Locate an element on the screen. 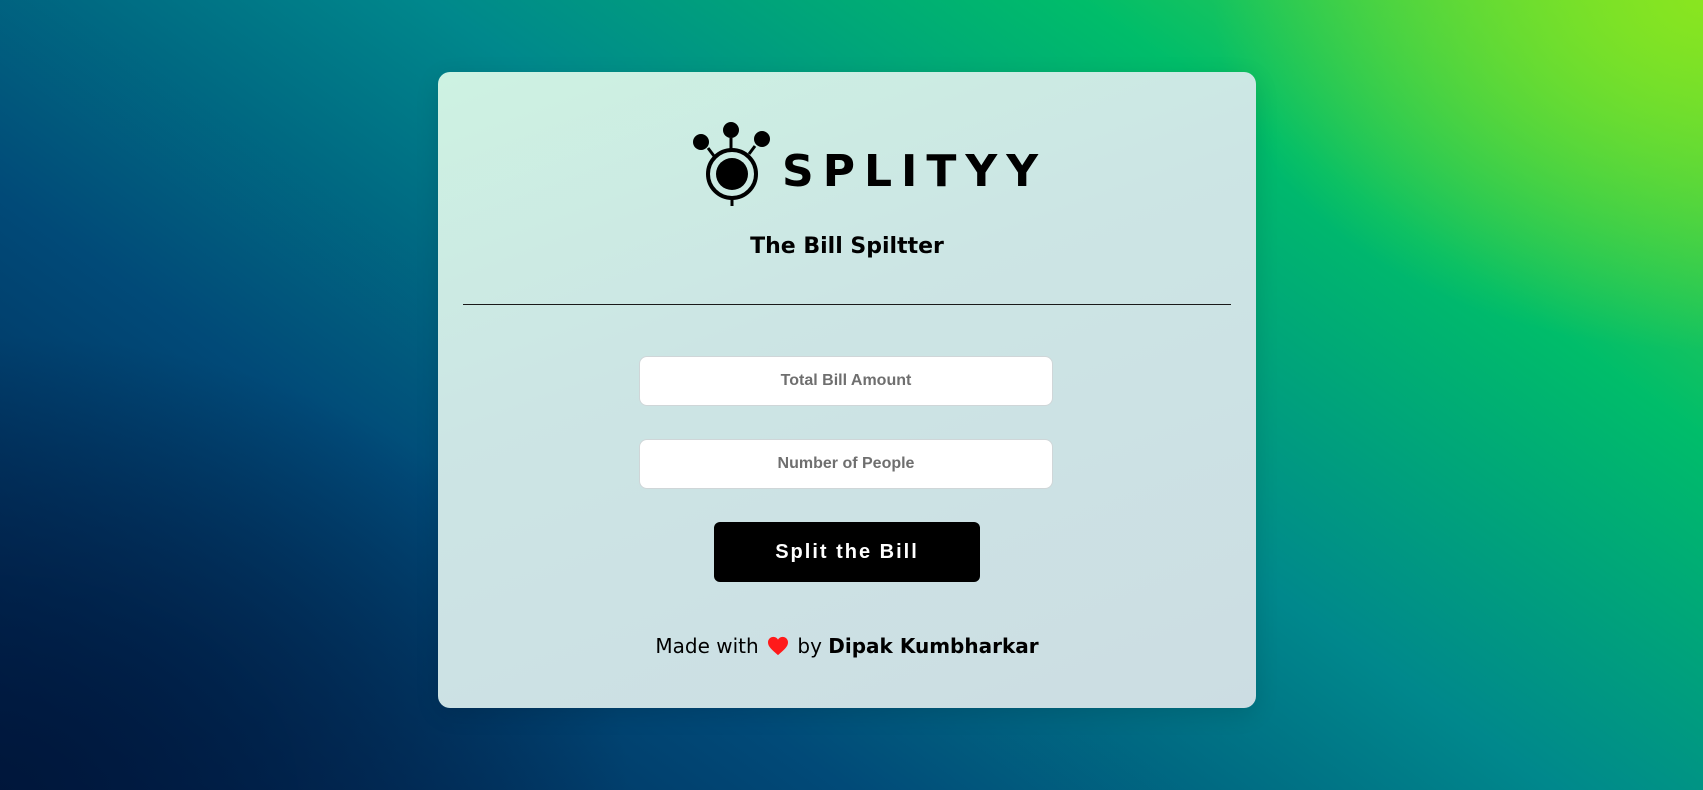 This screenshot has width=1703, height=790. number-of-people-input is located at coordinates (846, 464).